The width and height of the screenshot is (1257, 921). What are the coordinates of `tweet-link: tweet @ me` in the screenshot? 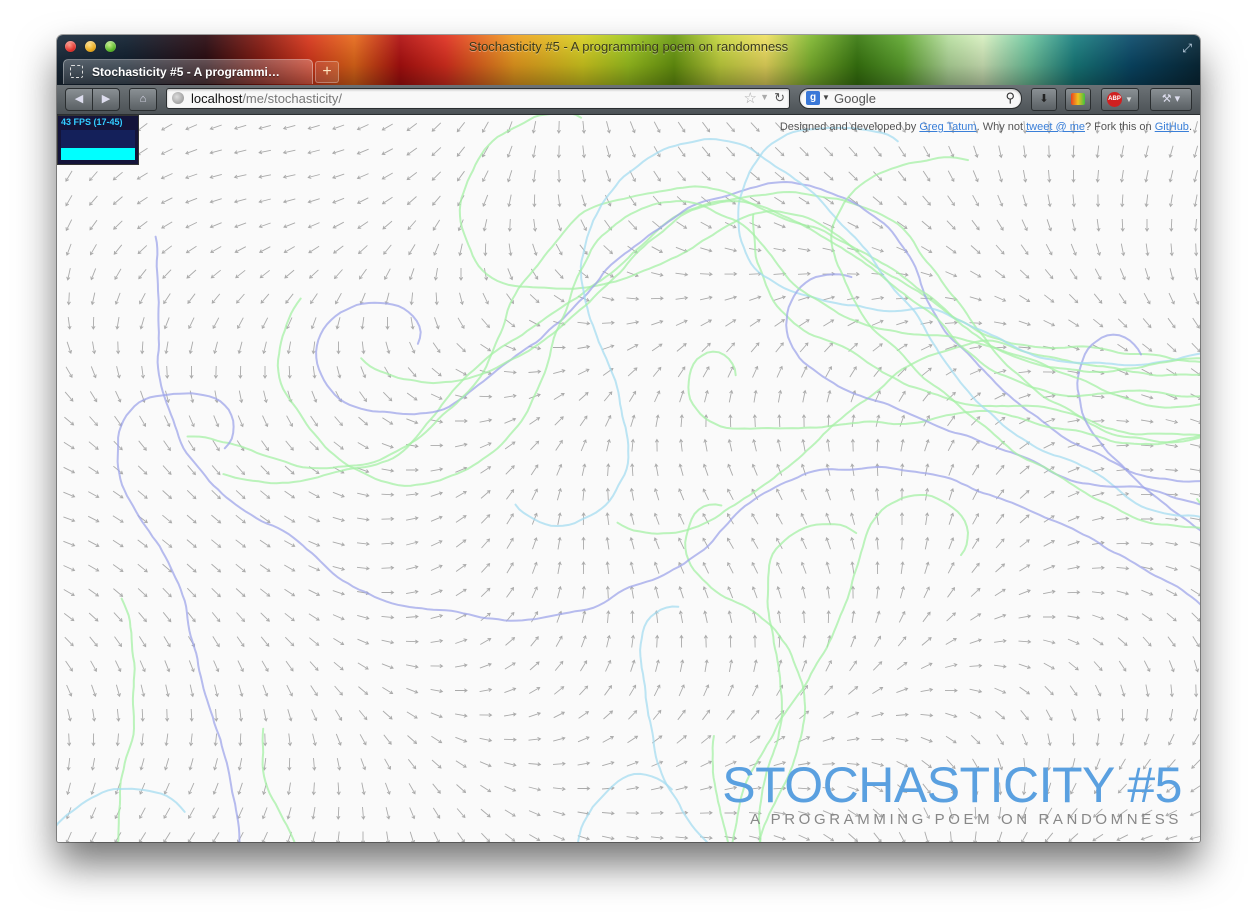 It's located at (1055, 127).